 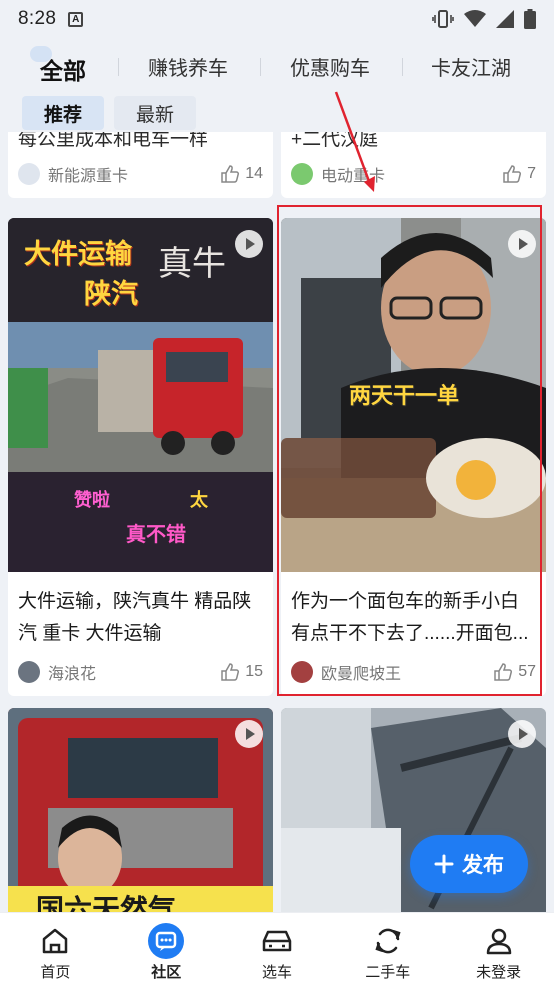 What do you see at coordinates (72, 674) in the screenshot?
I see `author-name: 海浪花` at bounding box center [72, 674].